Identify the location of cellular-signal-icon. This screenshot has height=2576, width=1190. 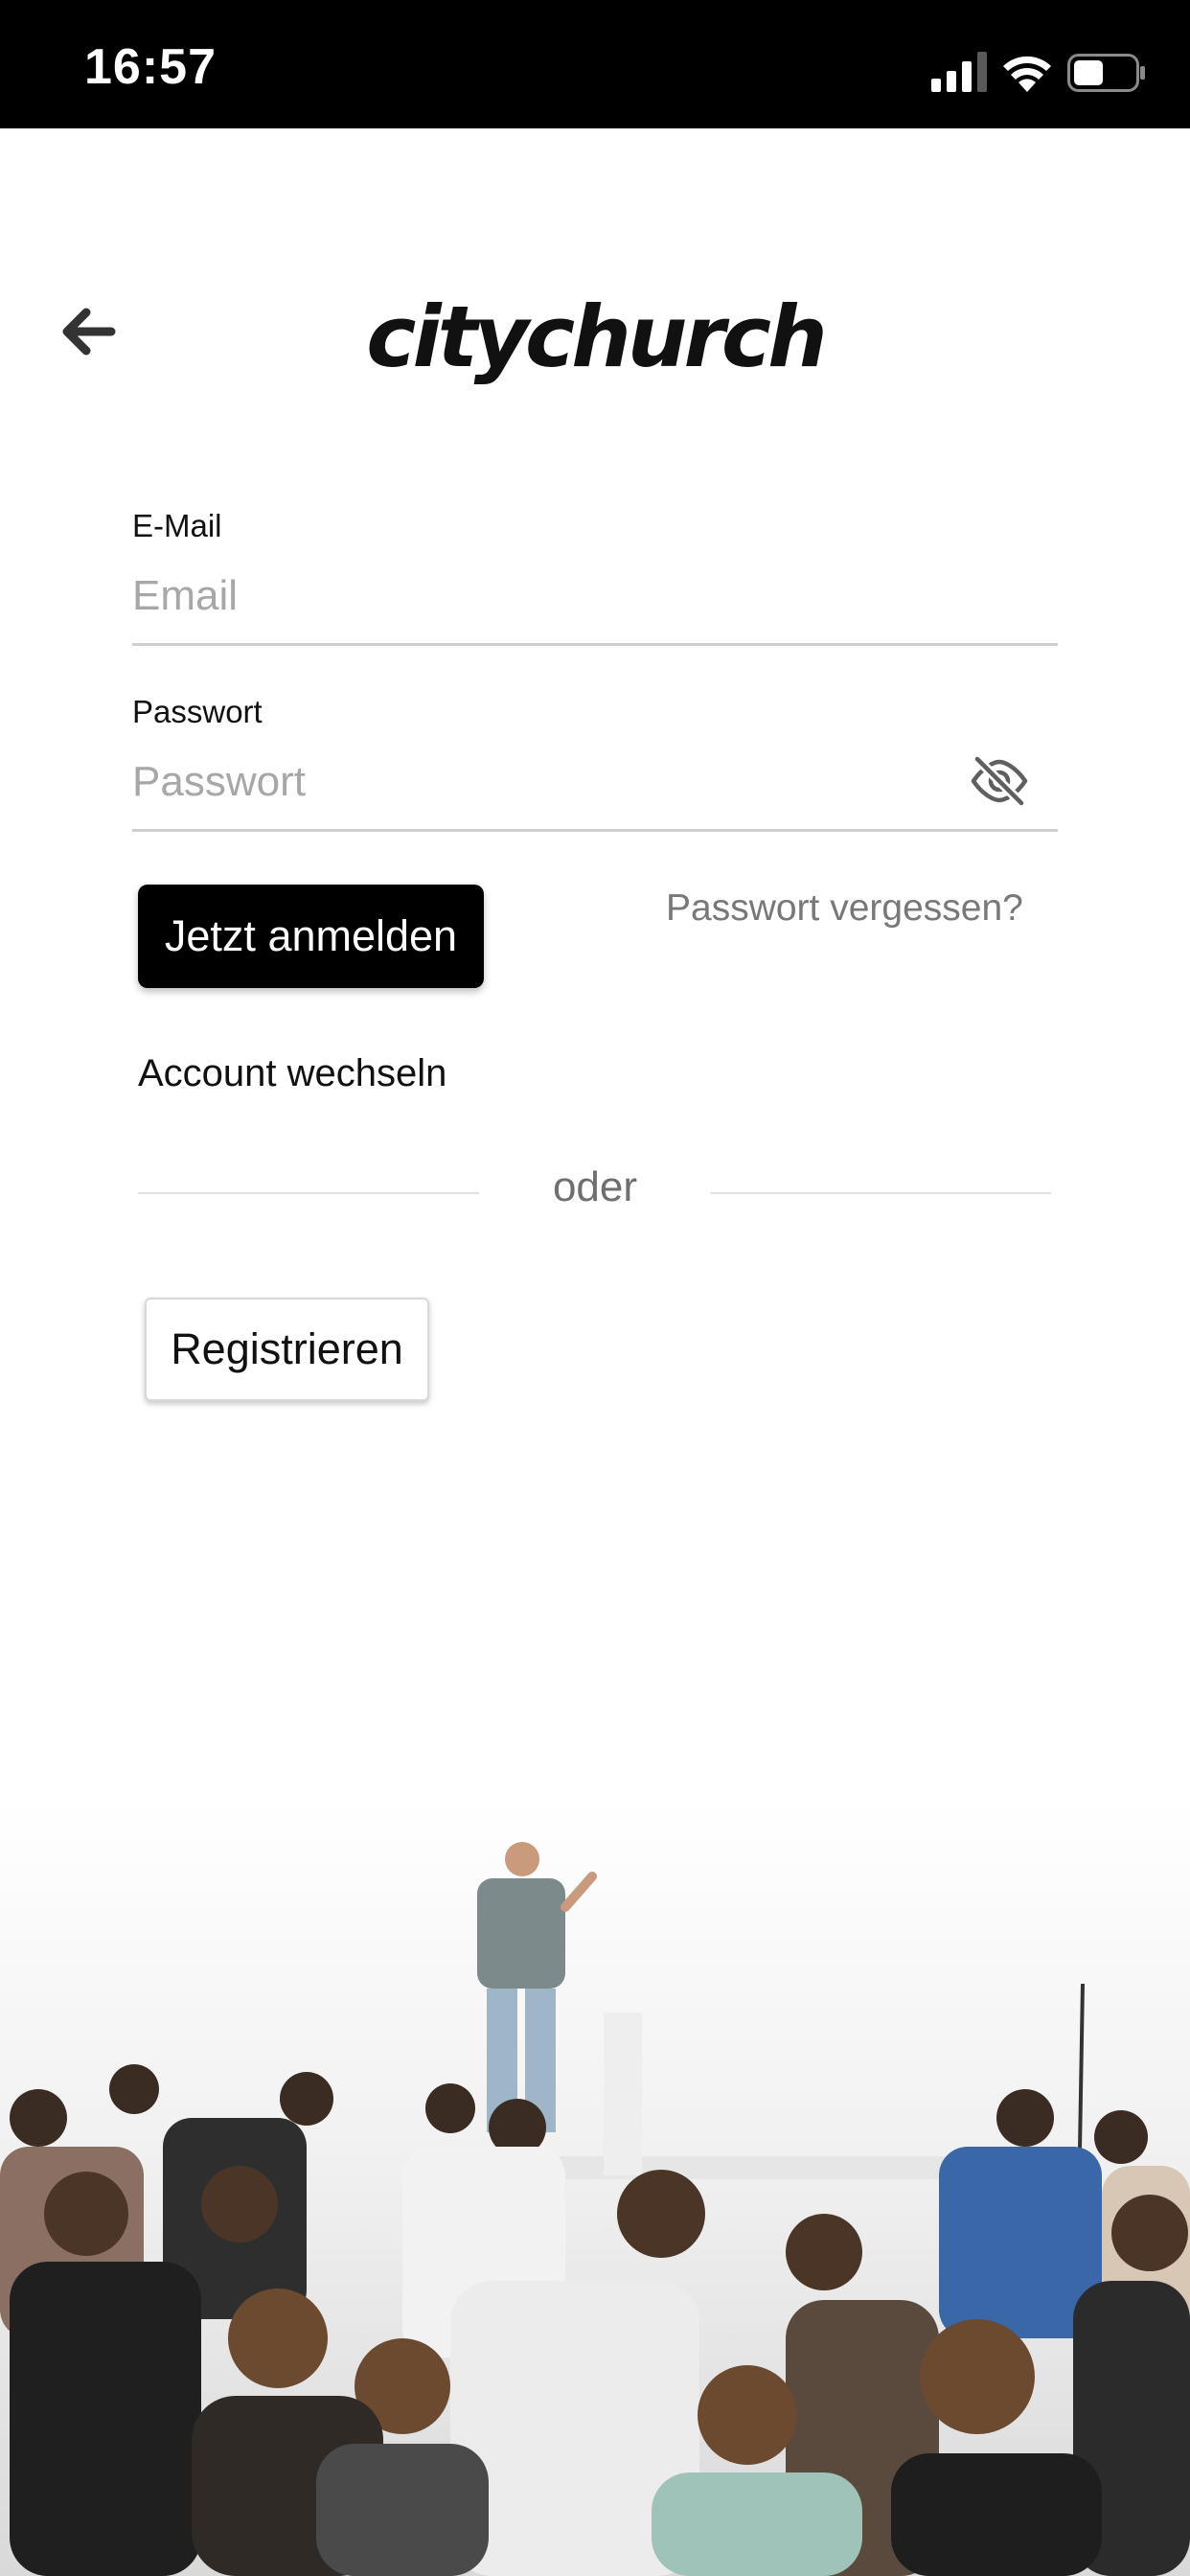
(959, 72).